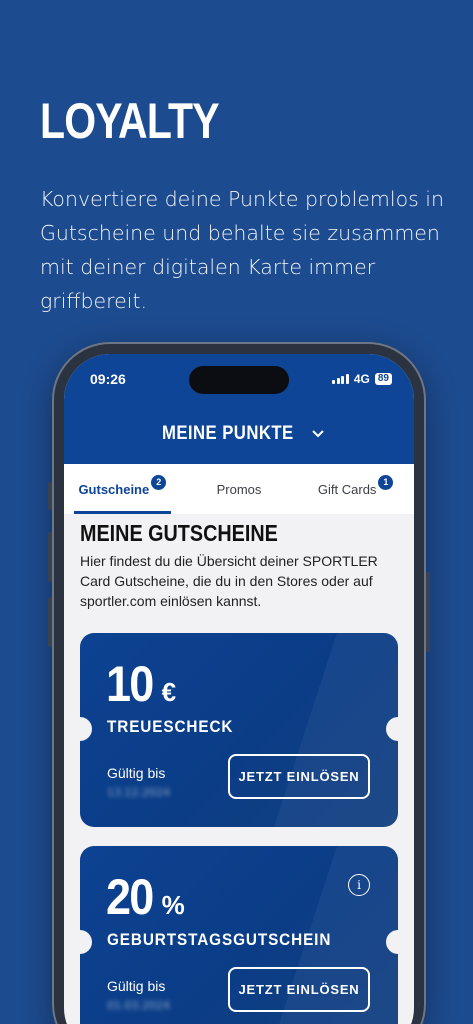 This screenshot has height=1024, width=473. What do you see at coordinates (138, 1005) in the screenshot?
I see `valid-until-date: 01.03.2024` at bounding box center [138, 1005].